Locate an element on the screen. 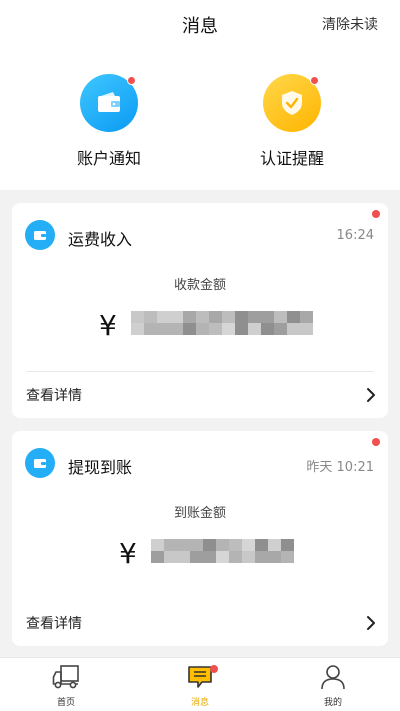  truck-icon is located at coordinates (65, 677).